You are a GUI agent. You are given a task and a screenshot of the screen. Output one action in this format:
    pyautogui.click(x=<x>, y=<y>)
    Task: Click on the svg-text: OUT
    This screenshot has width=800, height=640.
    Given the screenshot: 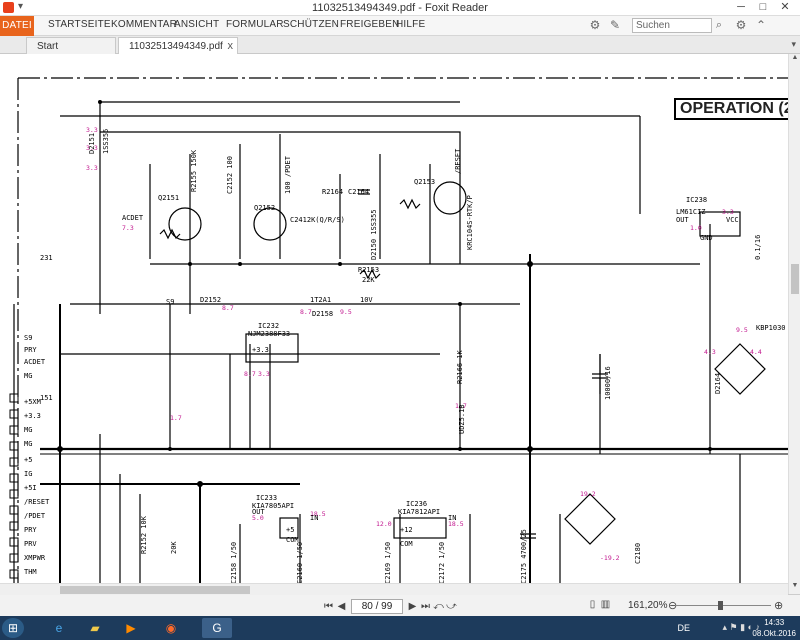 What is the action you would take?
    pyautogui.click(x=682, y=220)
    